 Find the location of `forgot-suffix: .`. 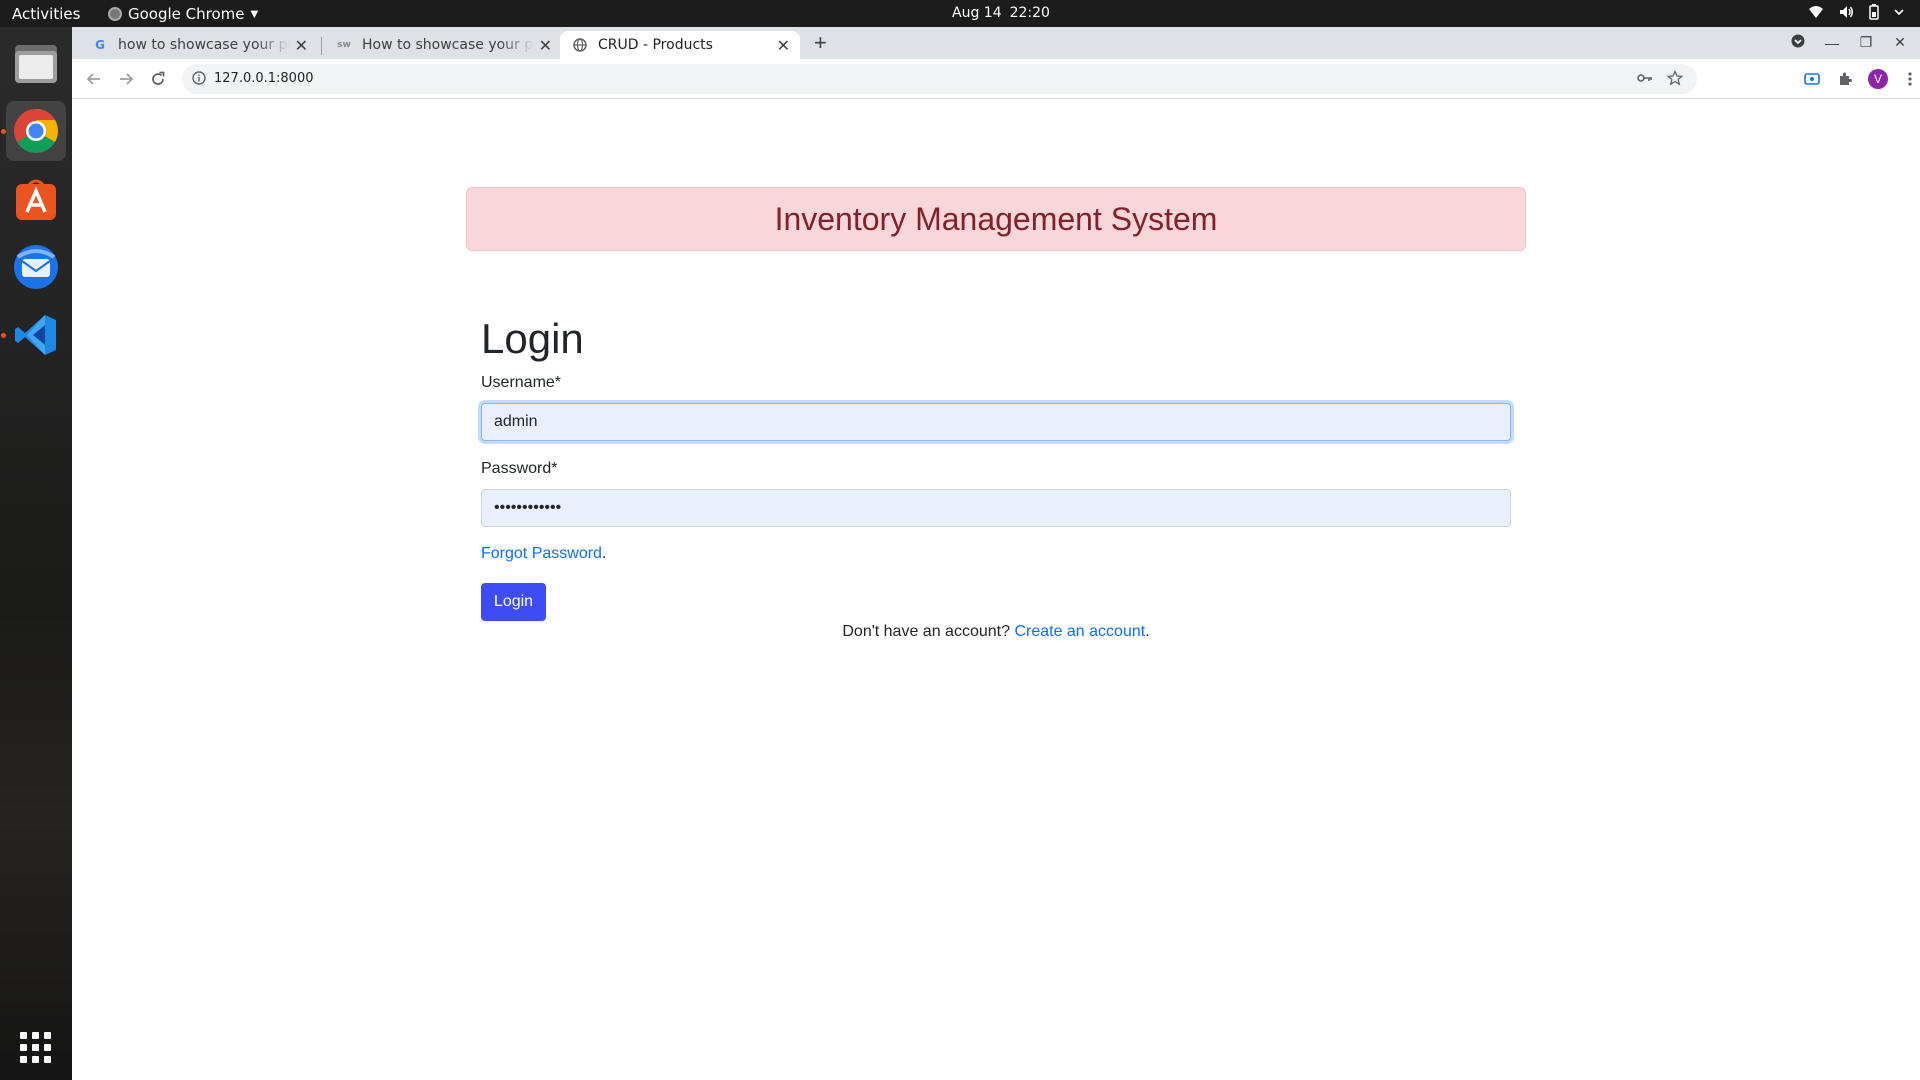

forgot-suffix: . is located at coordinates (604, 553).